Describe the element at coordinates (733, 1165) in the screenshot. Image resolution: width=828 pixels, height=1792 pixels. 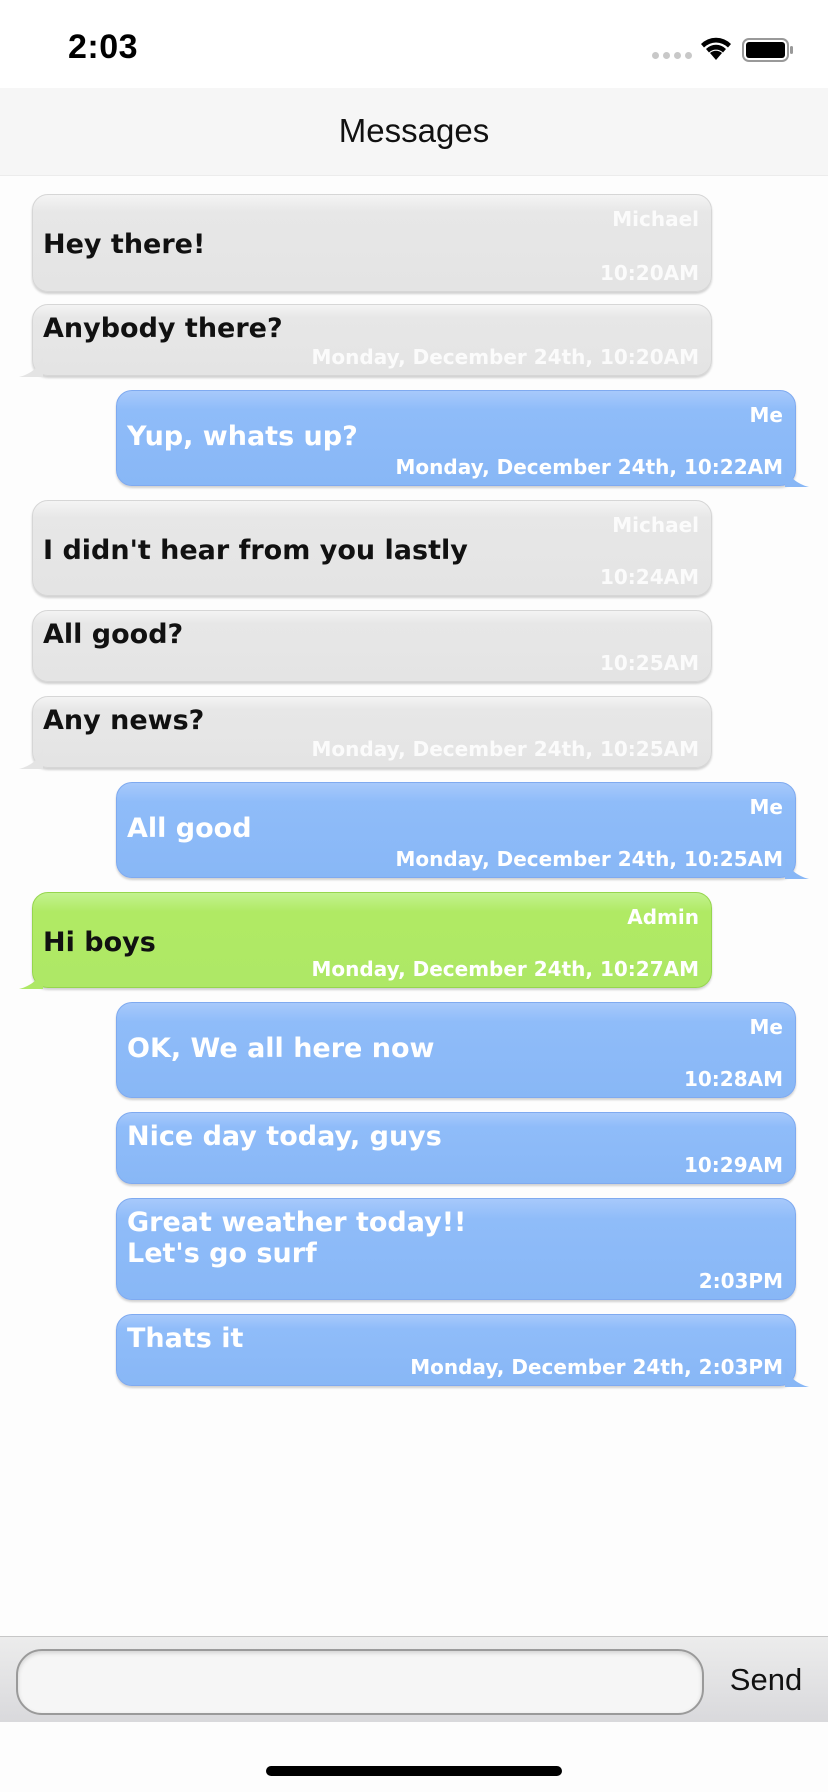
I see `message-time: 10:29AM` at that location.